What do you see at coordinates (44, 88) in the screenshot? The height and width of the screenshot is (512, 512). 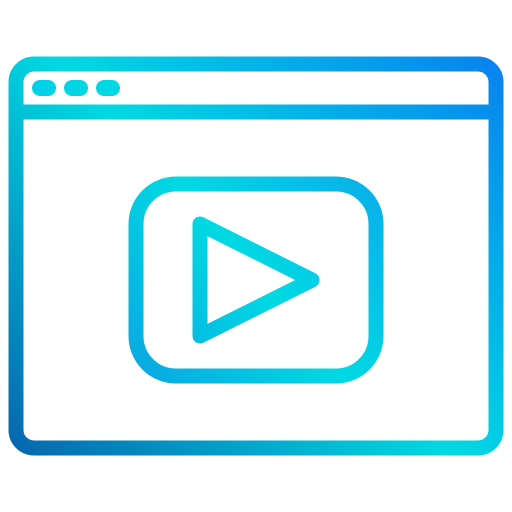 I see `window-dot-1-icon` at bounding box center [44, 88].